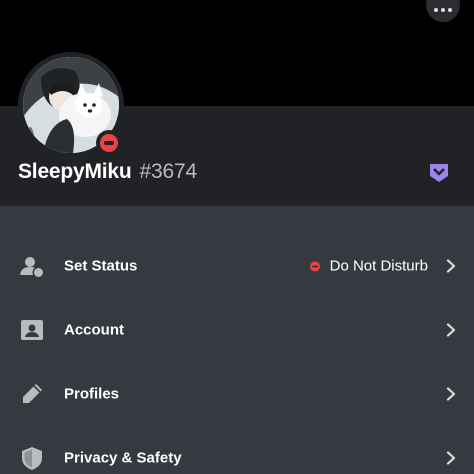 Image resolution: width=474 pixels, height=474 pixels. I want to click on user-identity: SleepyMiku #3674, so click(107, 173).